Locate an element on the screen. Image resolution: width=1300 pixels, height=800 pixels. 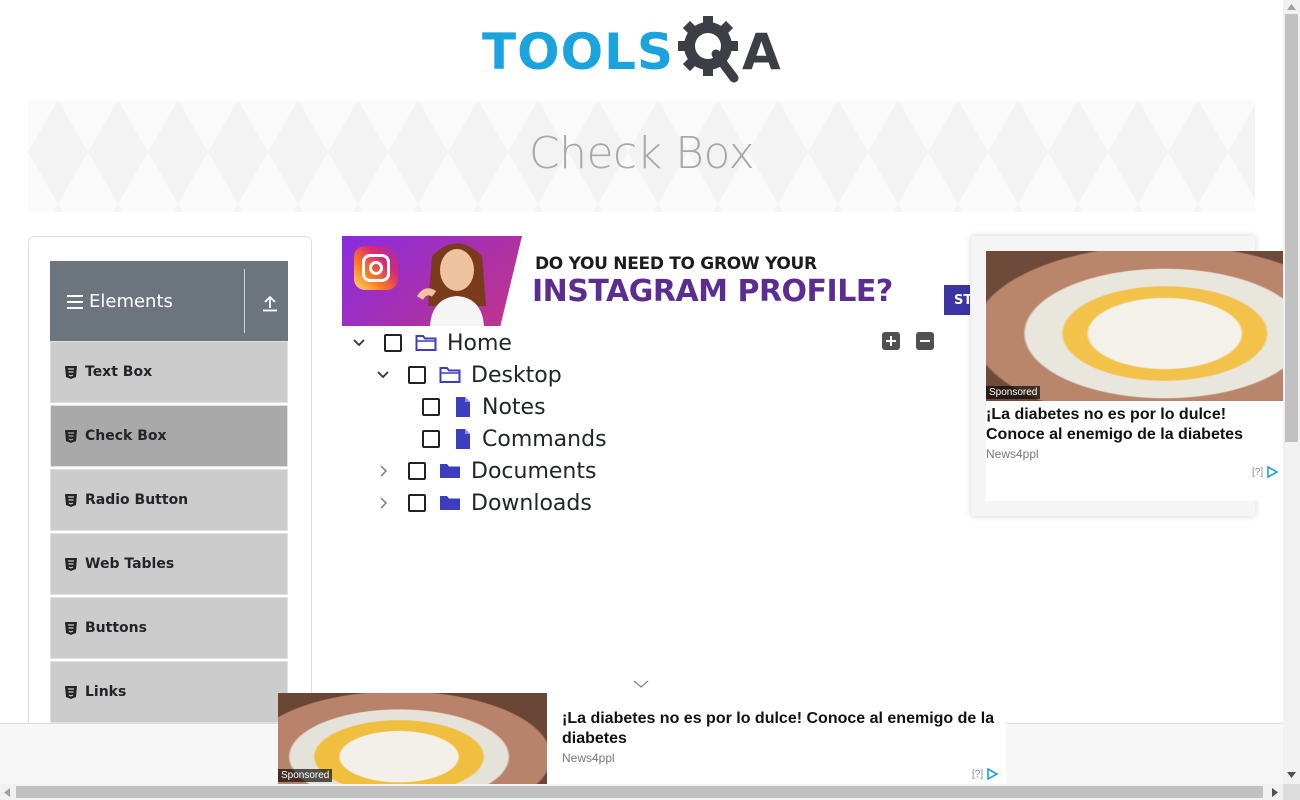
tree-label-downloads: Downloads is located at coordinates (531, 503).